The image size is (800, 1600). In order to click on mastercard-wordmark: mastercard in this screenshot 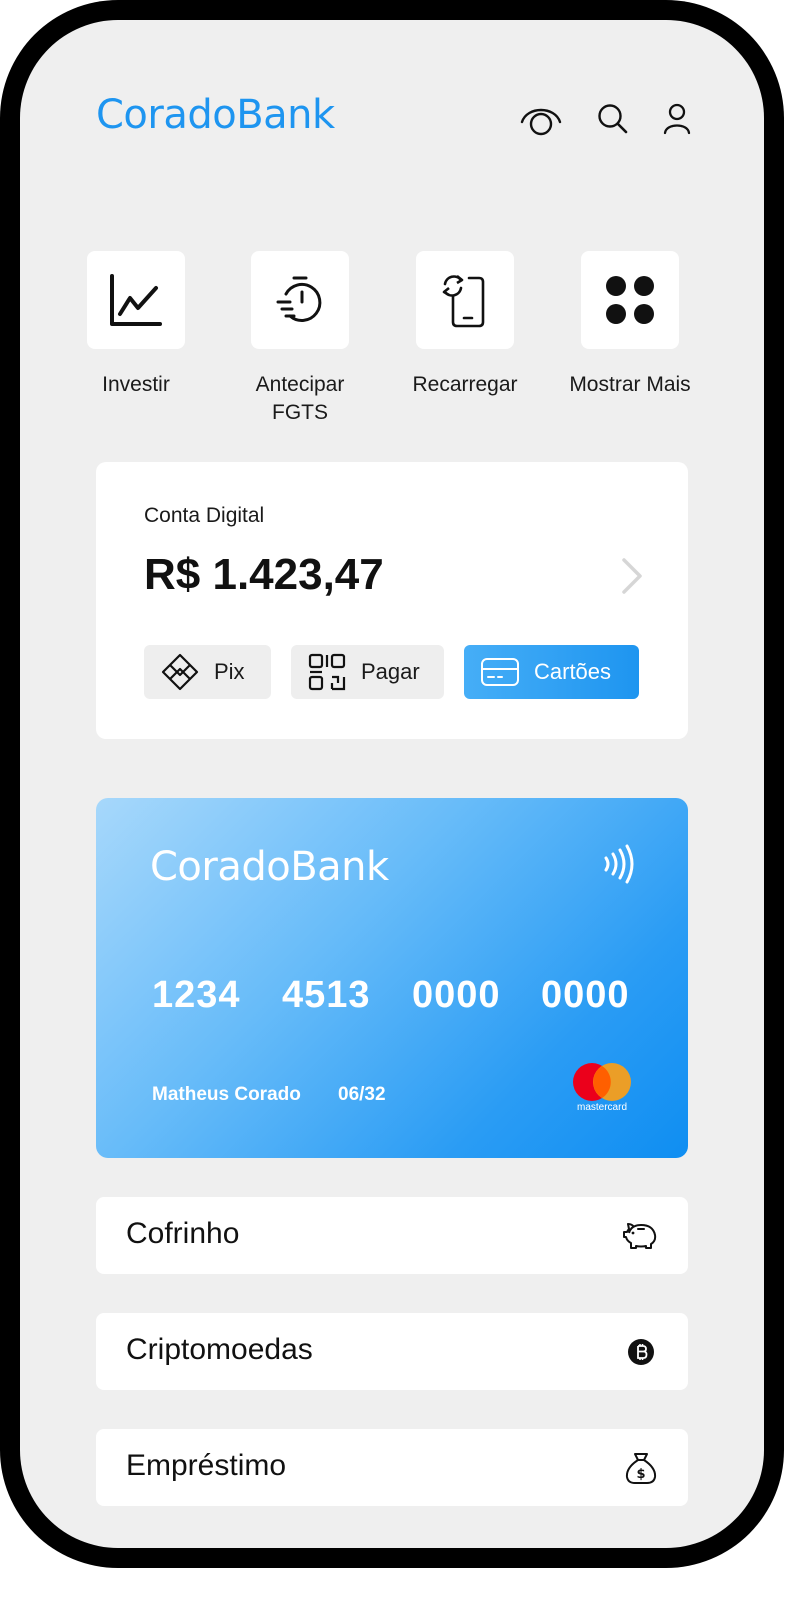, I will do `click(601, 1107)`.